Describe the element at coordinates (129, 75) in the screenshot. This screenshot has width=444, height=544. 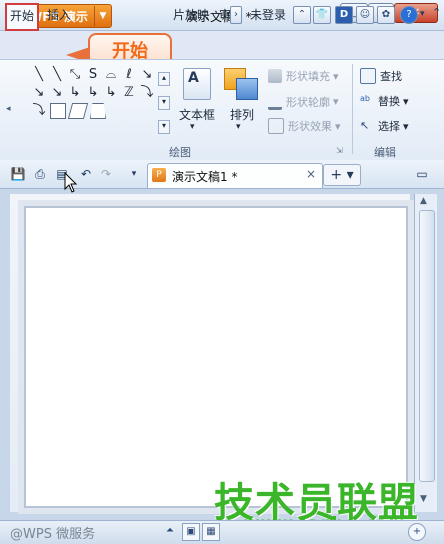
I see `shape-scribble-icon: ℓ` at that location.